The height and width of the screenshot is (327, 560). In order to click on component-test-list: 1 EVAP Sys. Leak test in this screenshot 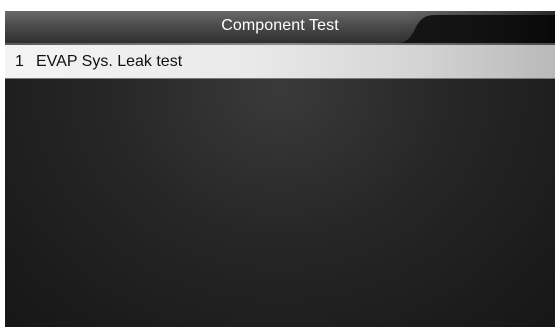, I will do `click(280, 62)`.